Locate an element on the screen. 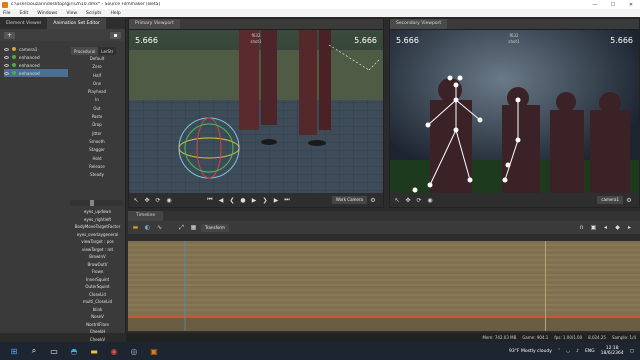  procedural-half-button: Half is located at coordinates (97, 76).